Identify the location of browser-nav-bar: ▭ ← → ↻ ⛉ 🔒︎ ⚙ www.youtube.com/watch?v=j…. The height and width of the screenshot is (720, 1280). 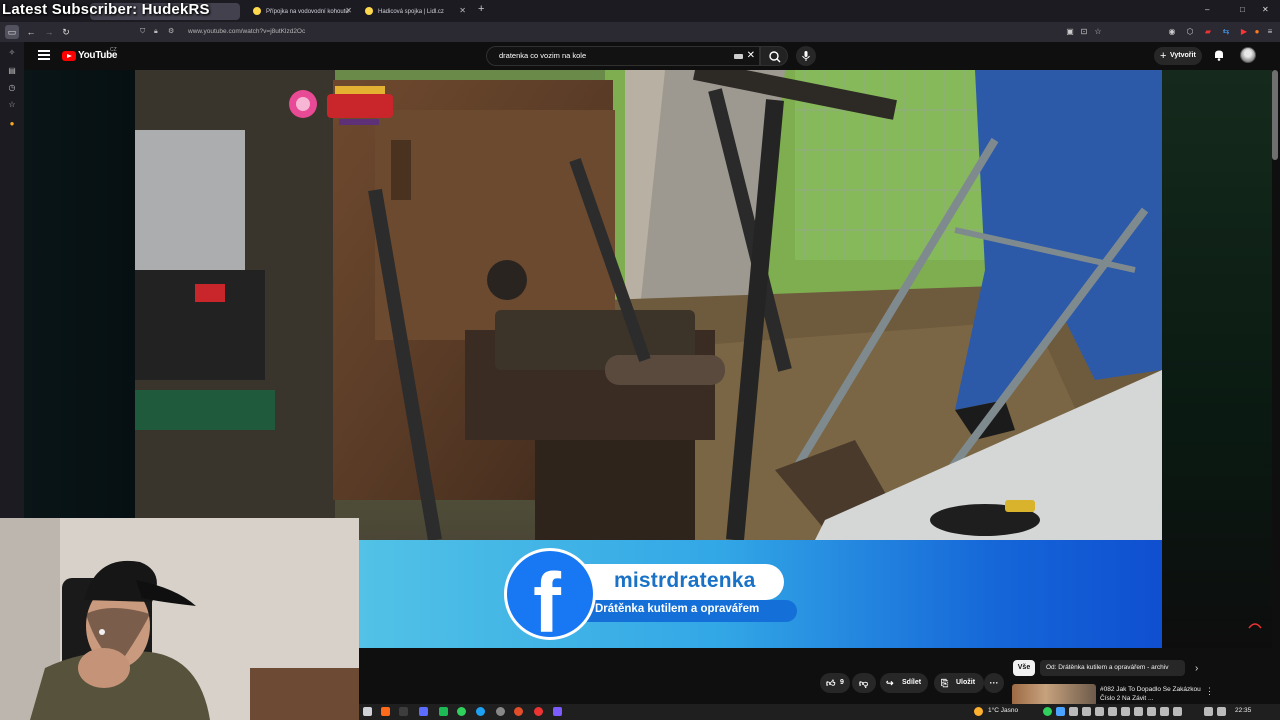
(640, 32).